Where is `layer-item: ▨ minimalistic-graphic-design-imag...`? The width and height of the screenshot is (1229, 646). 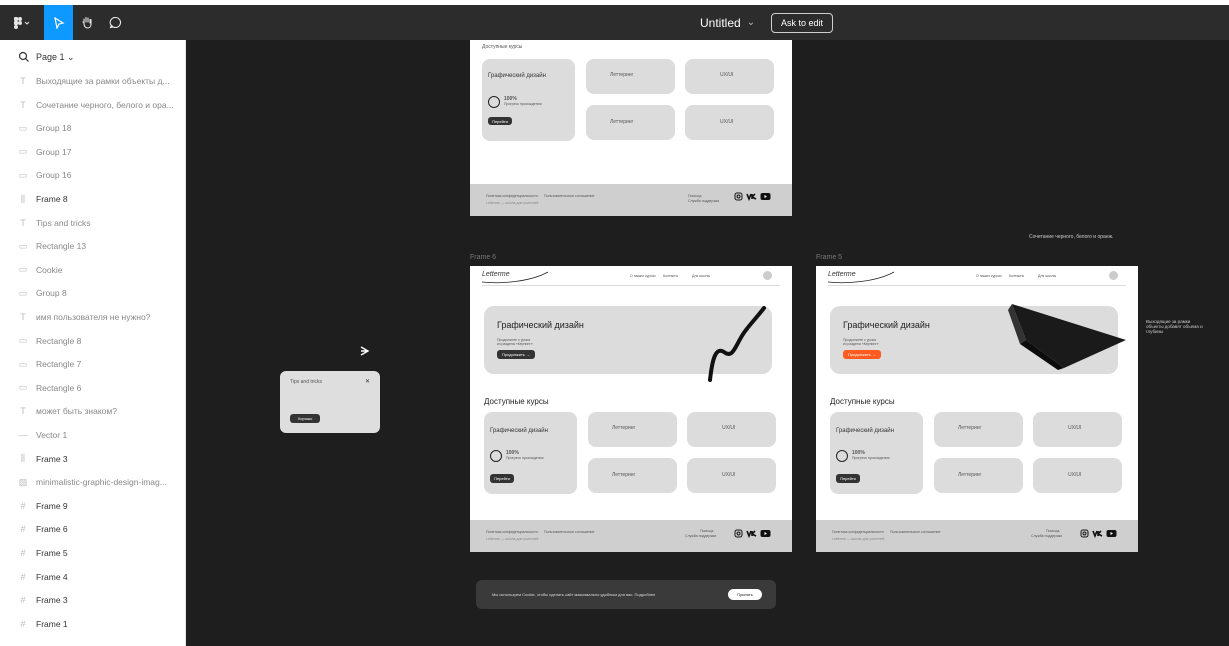
layer-item: ▨ minimalistic-graphic-design-imag... is located at coordinates (92, 482).